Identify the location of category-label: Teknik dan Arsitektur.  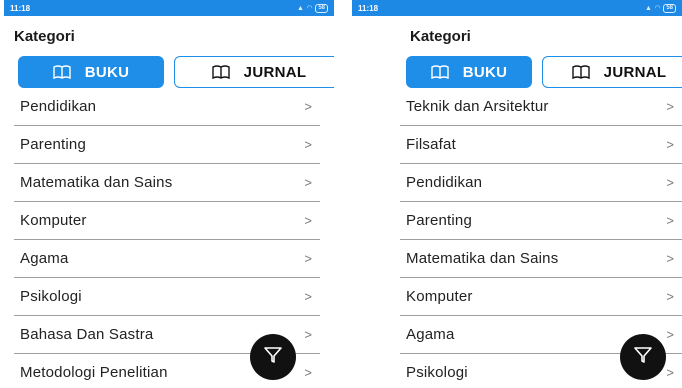
(477, 106).